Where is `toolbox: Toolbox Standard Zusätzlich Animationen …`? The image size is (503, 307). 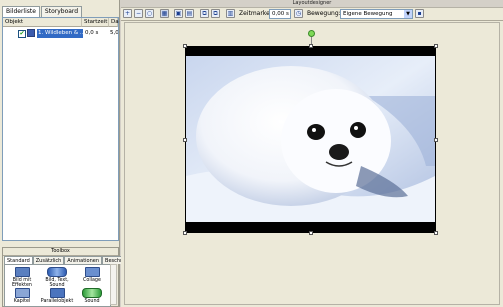 toolbox: Toolbox Standard Zusätzlich Animationen … is located at coordinates (68, 277).